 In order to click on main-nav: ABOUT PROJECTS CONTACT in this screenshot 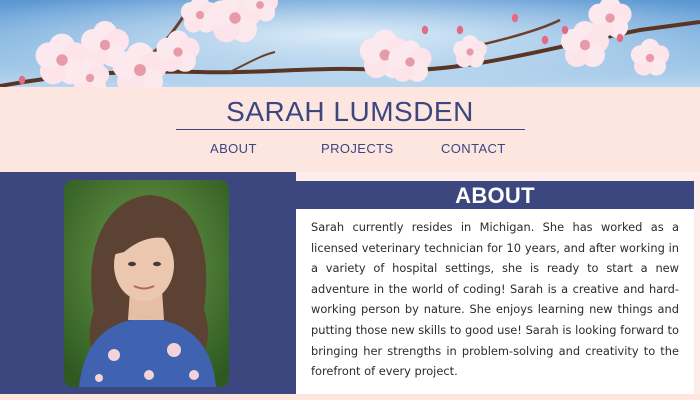, I will do `click(350, 150)`.